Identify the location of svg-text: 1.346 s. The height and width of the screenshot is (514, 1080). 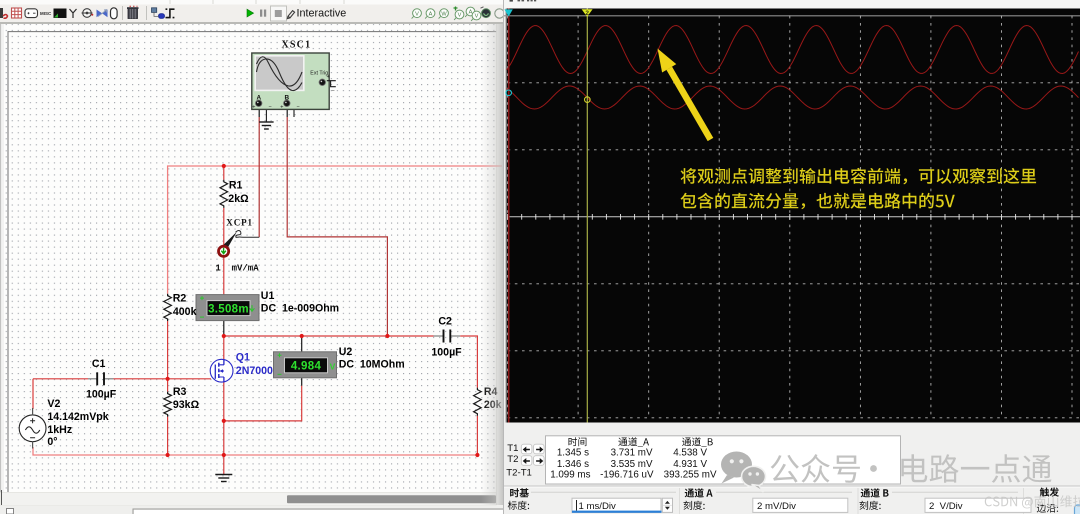
(573, 464).